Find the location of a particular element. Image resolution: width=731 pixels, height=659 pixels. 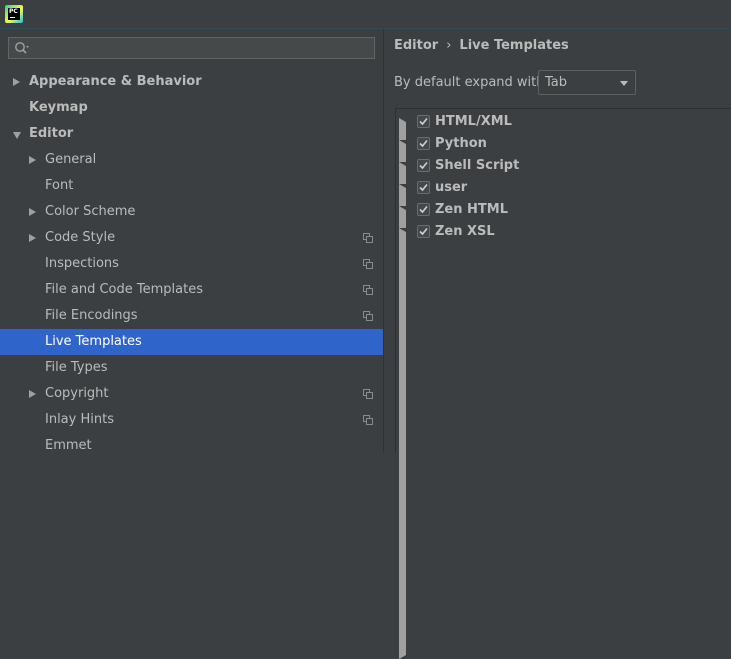

template-group-name: Shell Script is located at coordinates (477, 165).